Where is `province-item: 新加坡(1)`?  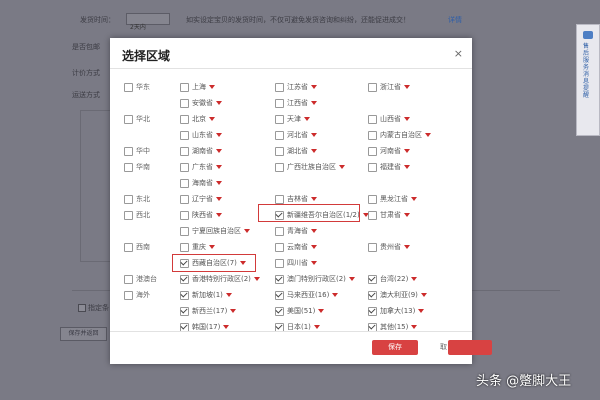 province-item: 新加坡(1) is located at coordinates (206, 295).